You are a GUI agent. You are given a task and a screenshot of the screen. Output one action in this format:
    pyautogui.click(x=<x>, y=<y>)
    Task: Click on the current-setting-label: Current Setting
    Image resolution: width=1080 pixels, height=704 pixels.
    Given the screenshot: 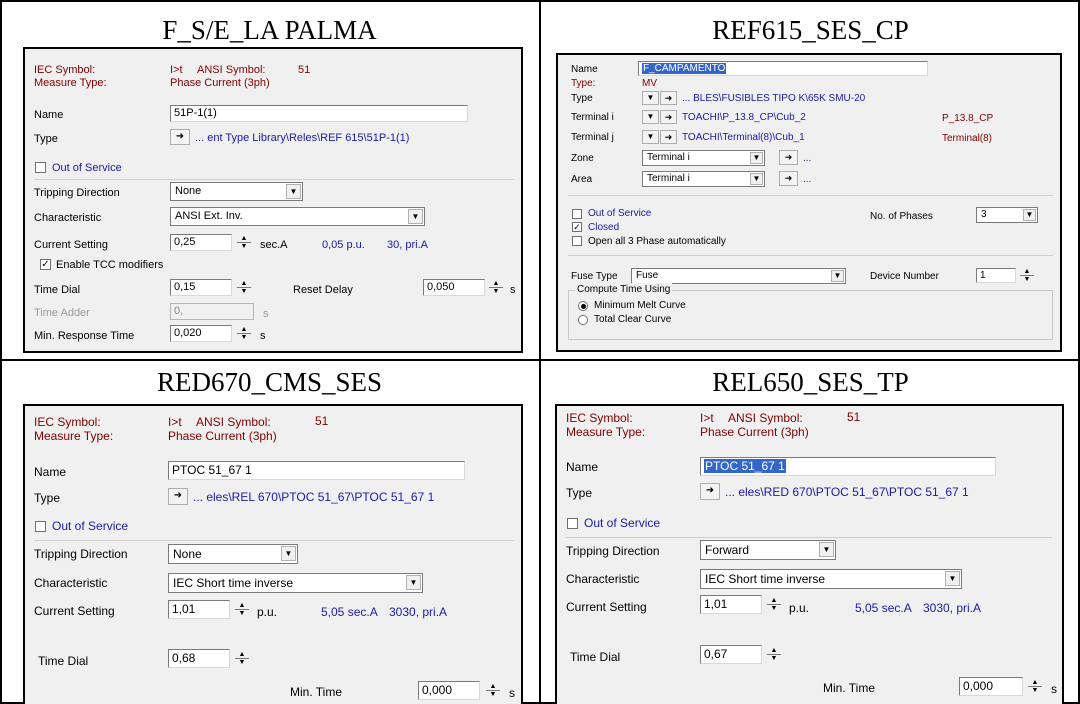 What is the action you would take?
    pyautogui.click(x=74, y=611)
    